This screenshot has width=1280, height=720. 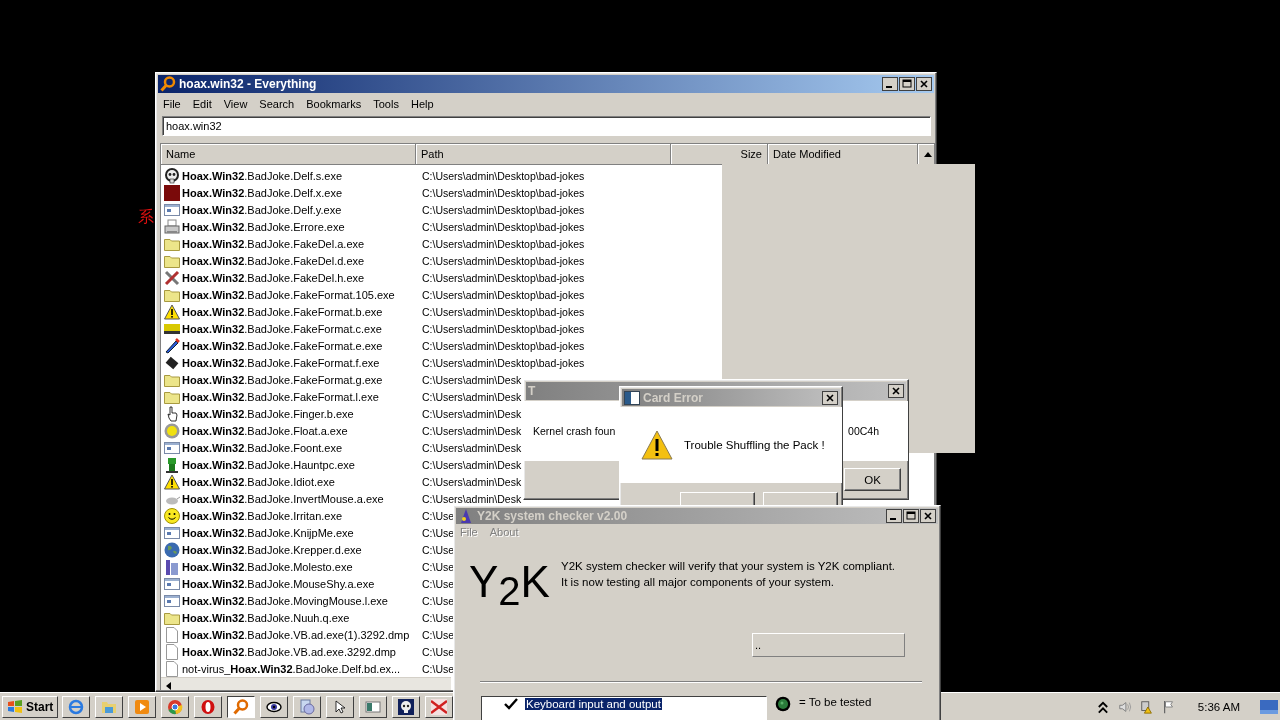 What do you see at coordinates (1146, 706) in the screenshot?
I see `network-warning-icon` at bounding box center [1146, 706].